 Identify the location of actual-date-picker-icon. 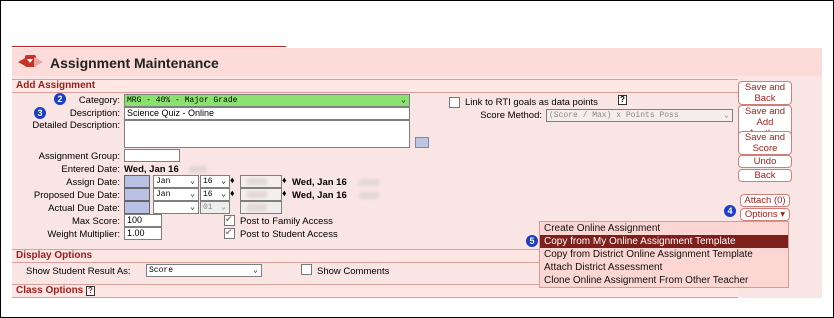
(137, 207).